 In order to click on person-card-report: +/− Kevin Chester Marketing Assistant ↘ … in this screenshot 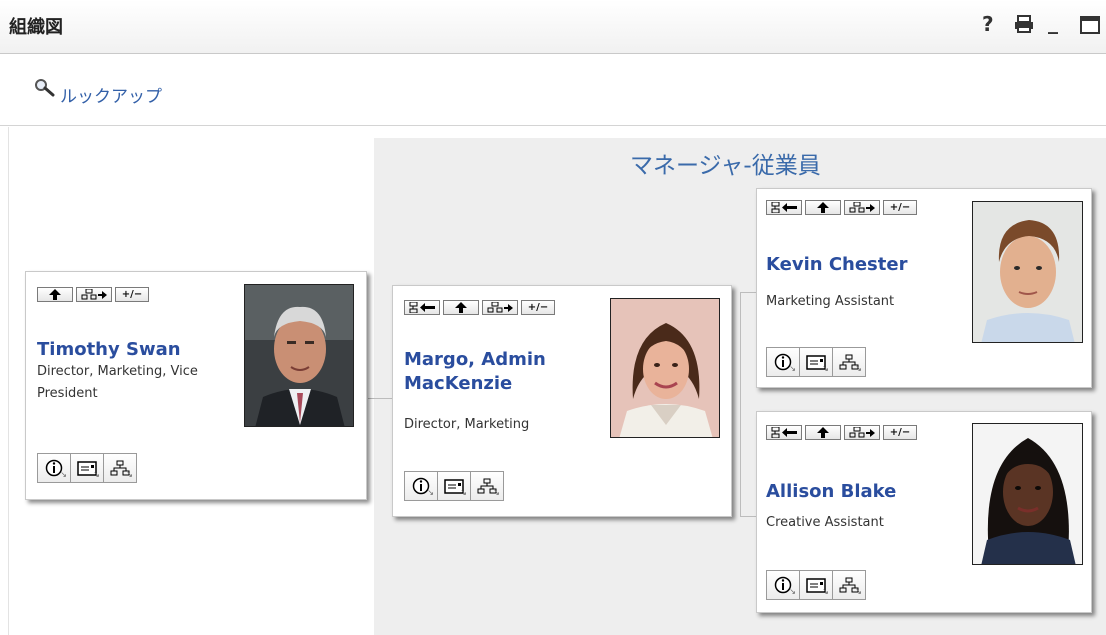, I will do `click(924, 288)`.